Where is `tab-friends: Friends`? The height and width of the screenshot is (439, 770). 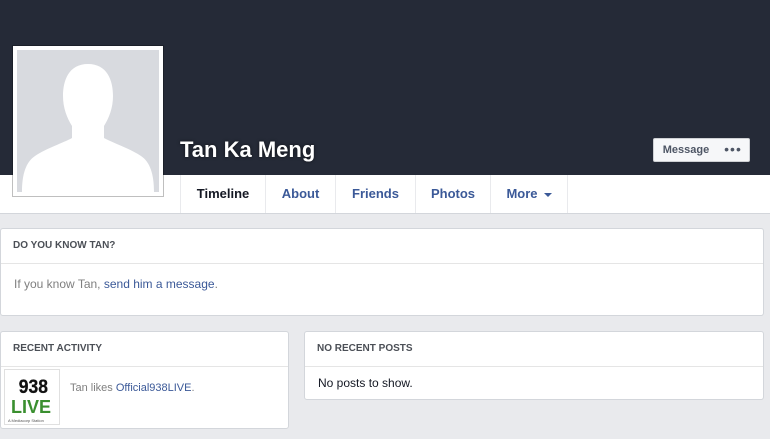 tab-friends: Friends is located at coordinates (375, 194).